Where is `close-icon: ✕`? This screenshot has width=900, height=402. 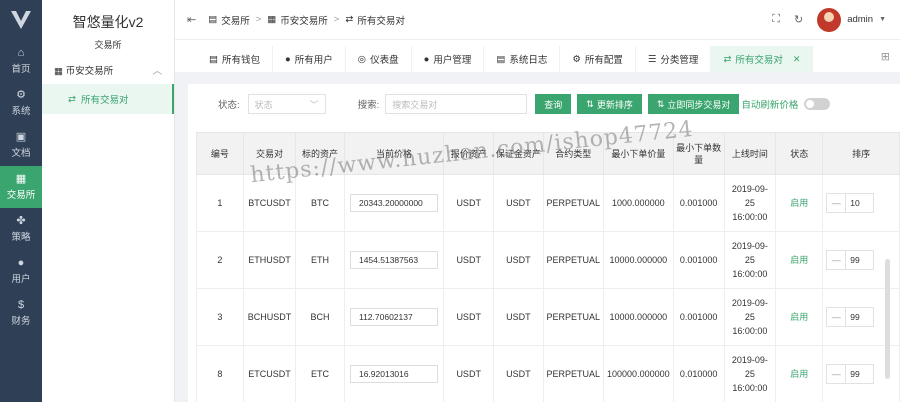 close-icon: ✕ is located at coordinates (797, 59).